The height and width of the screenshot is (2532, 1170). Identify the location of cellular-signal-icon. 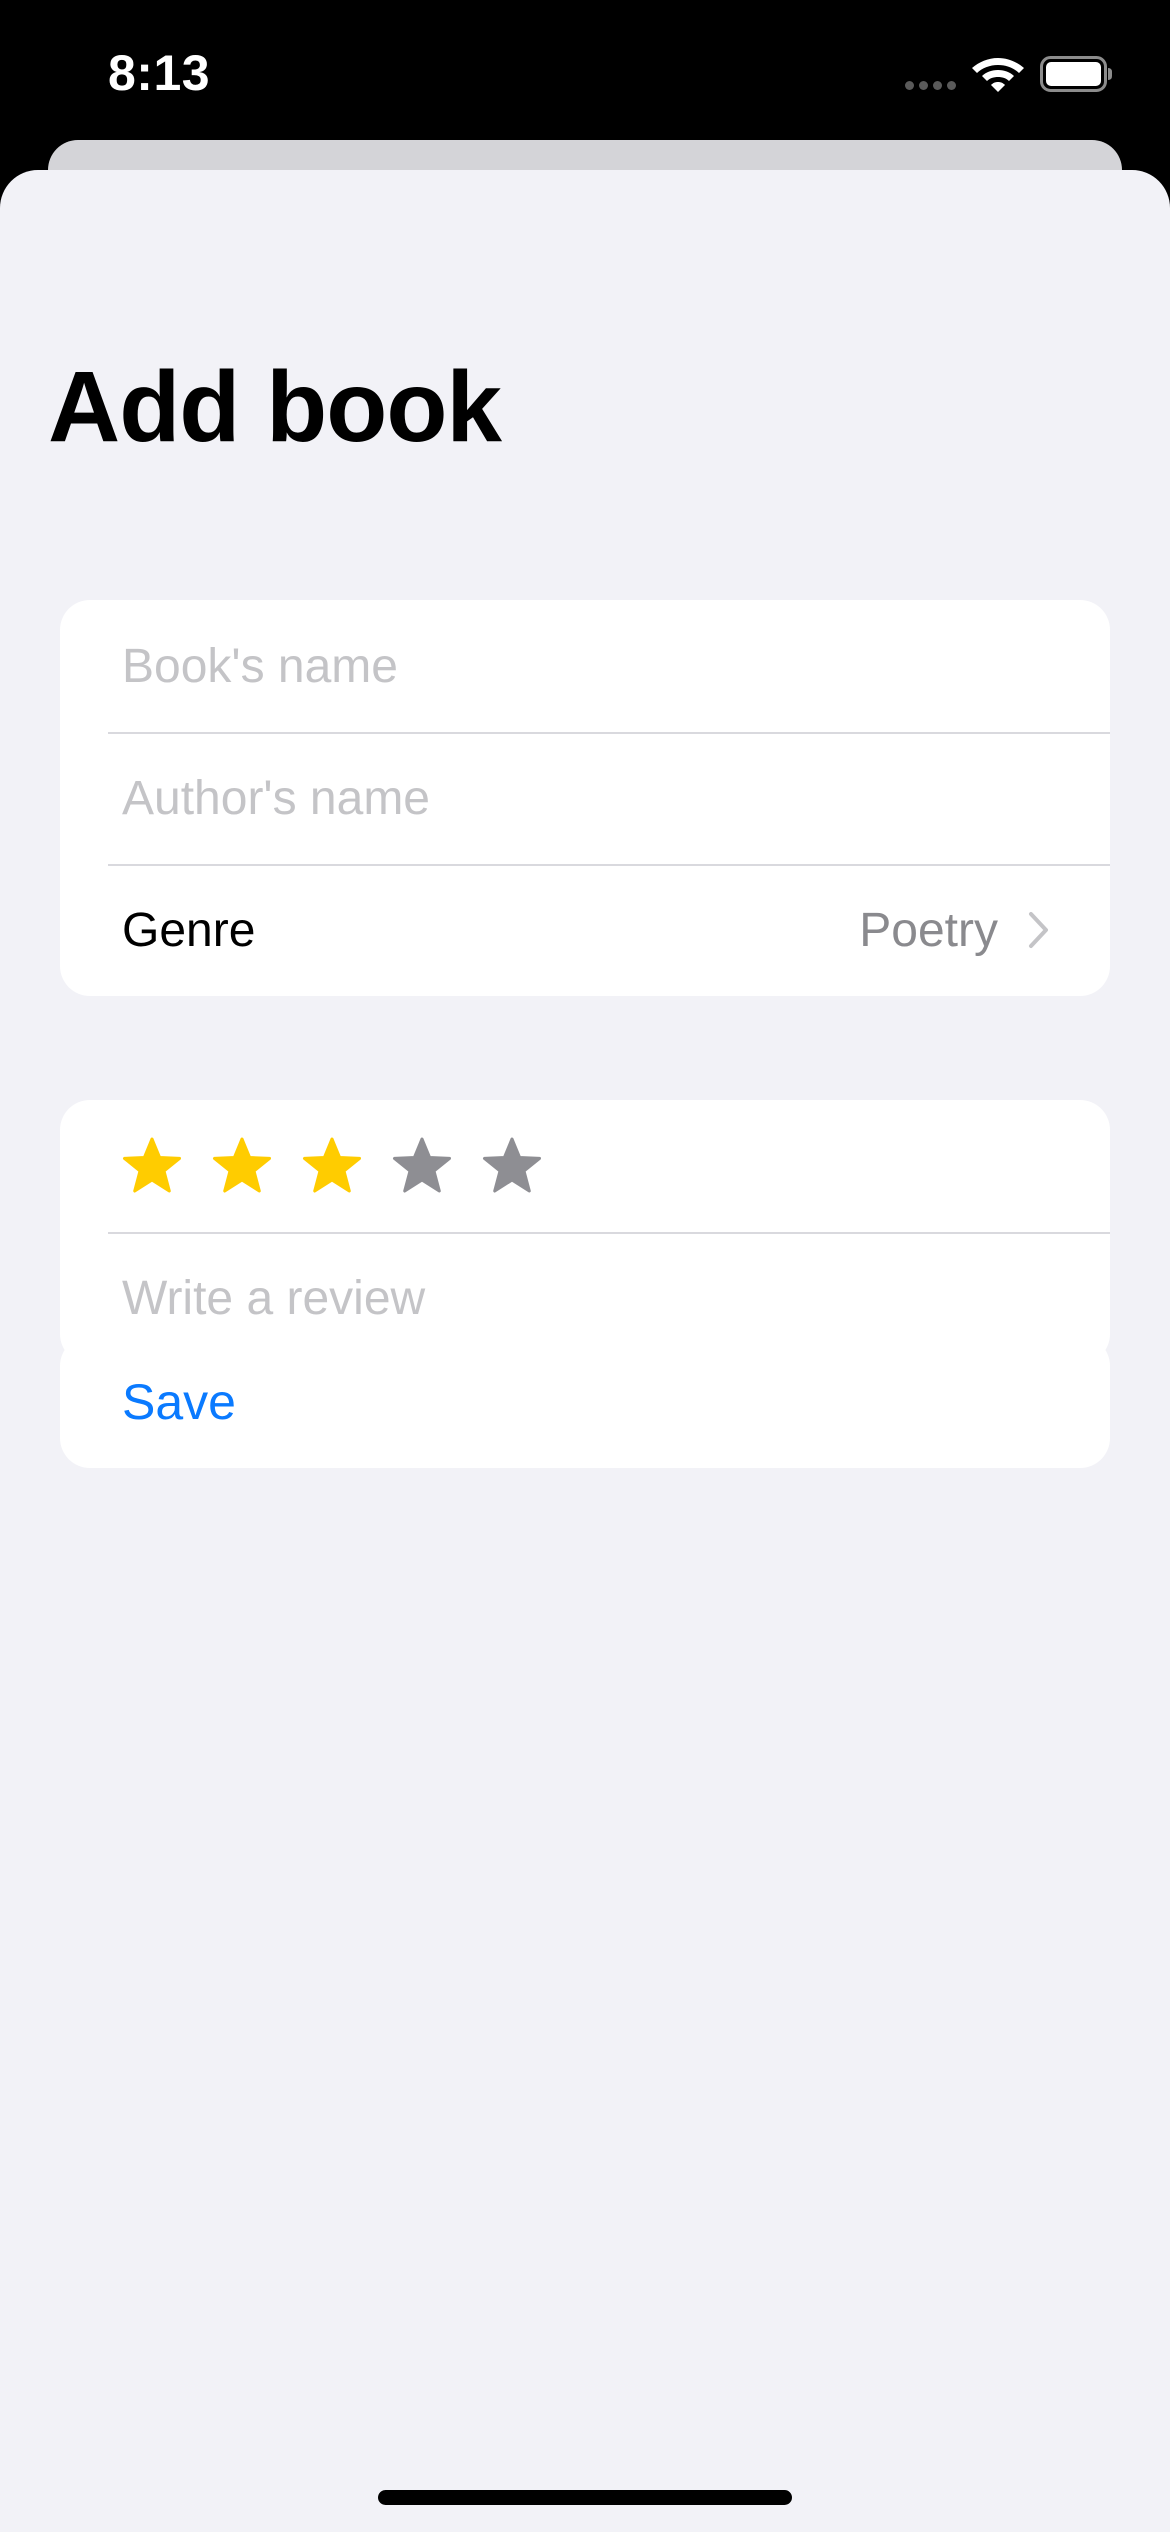
(930, 85).